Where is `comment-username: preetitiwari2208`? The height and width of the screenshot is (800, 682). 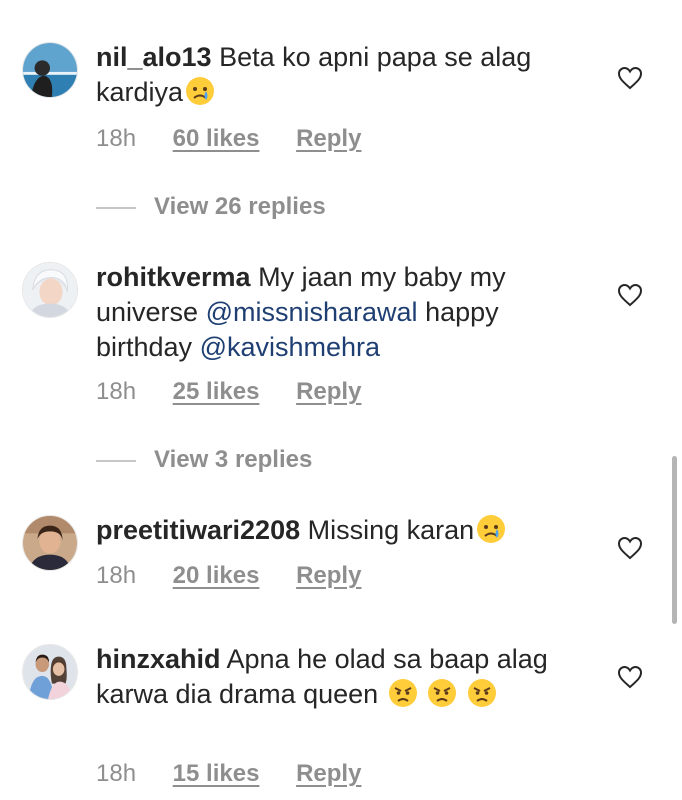
comment-username: preetitiwari2208 is located at coordinates (198, 530).